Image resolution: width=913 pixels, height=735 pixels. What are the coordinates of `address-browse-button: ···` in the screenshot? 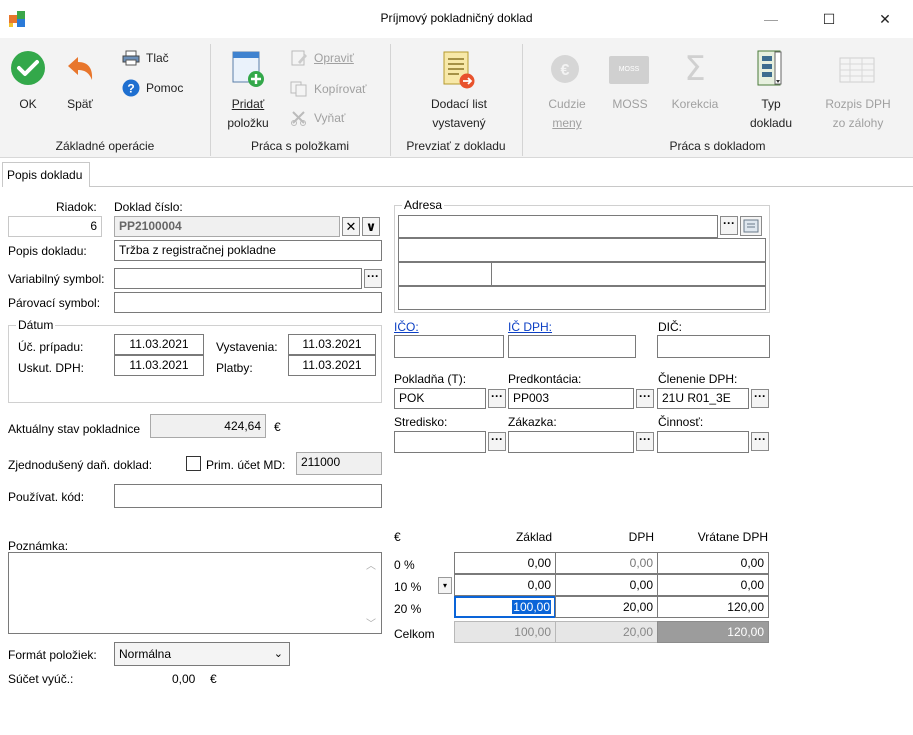 It's located at (729, 225).